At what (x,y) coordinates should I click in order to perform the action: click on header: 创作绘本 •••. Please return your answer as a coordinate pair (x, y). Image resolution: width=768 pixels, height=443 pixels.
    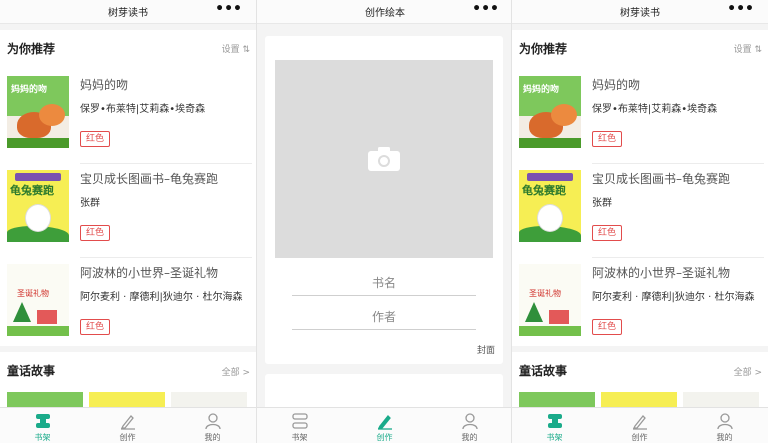
    Looking at the image, I should click on (384, 12).